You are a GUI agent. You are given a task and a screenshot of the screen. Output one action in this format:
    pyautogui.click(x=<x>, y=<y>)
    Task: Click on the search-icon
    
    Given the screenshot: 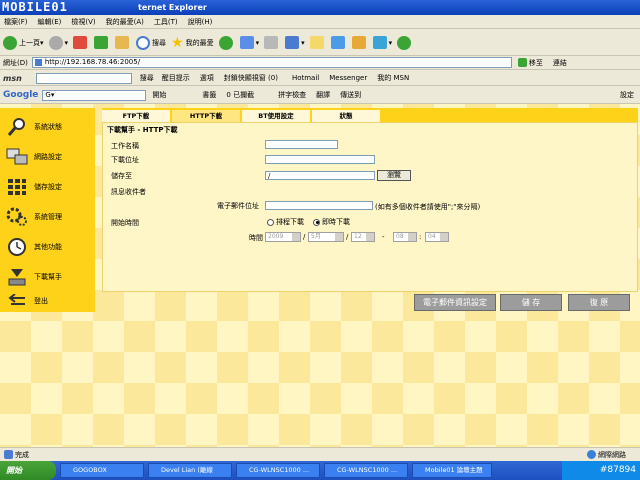 What is the action you would take?
    pyautogui.click(x=143, y=42)
    